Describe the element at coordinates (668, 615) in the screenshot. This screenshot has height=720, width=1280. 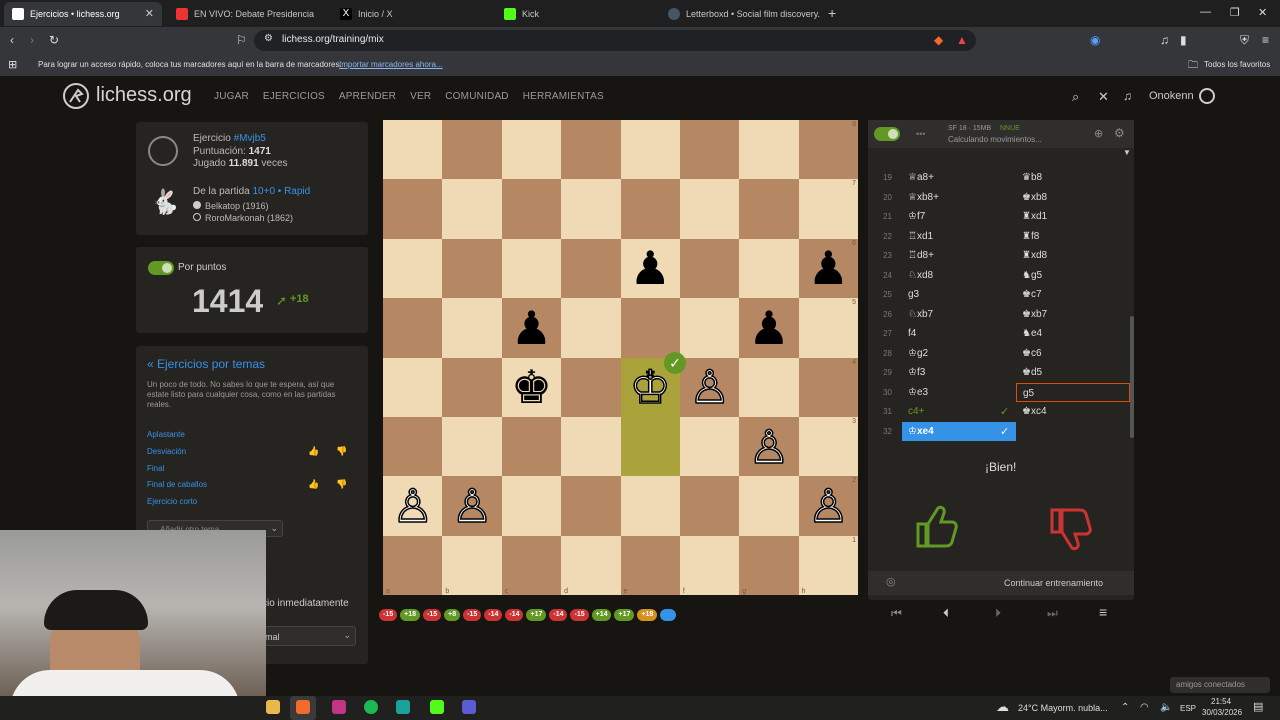
I see `puzzle-result-chip` at that location.